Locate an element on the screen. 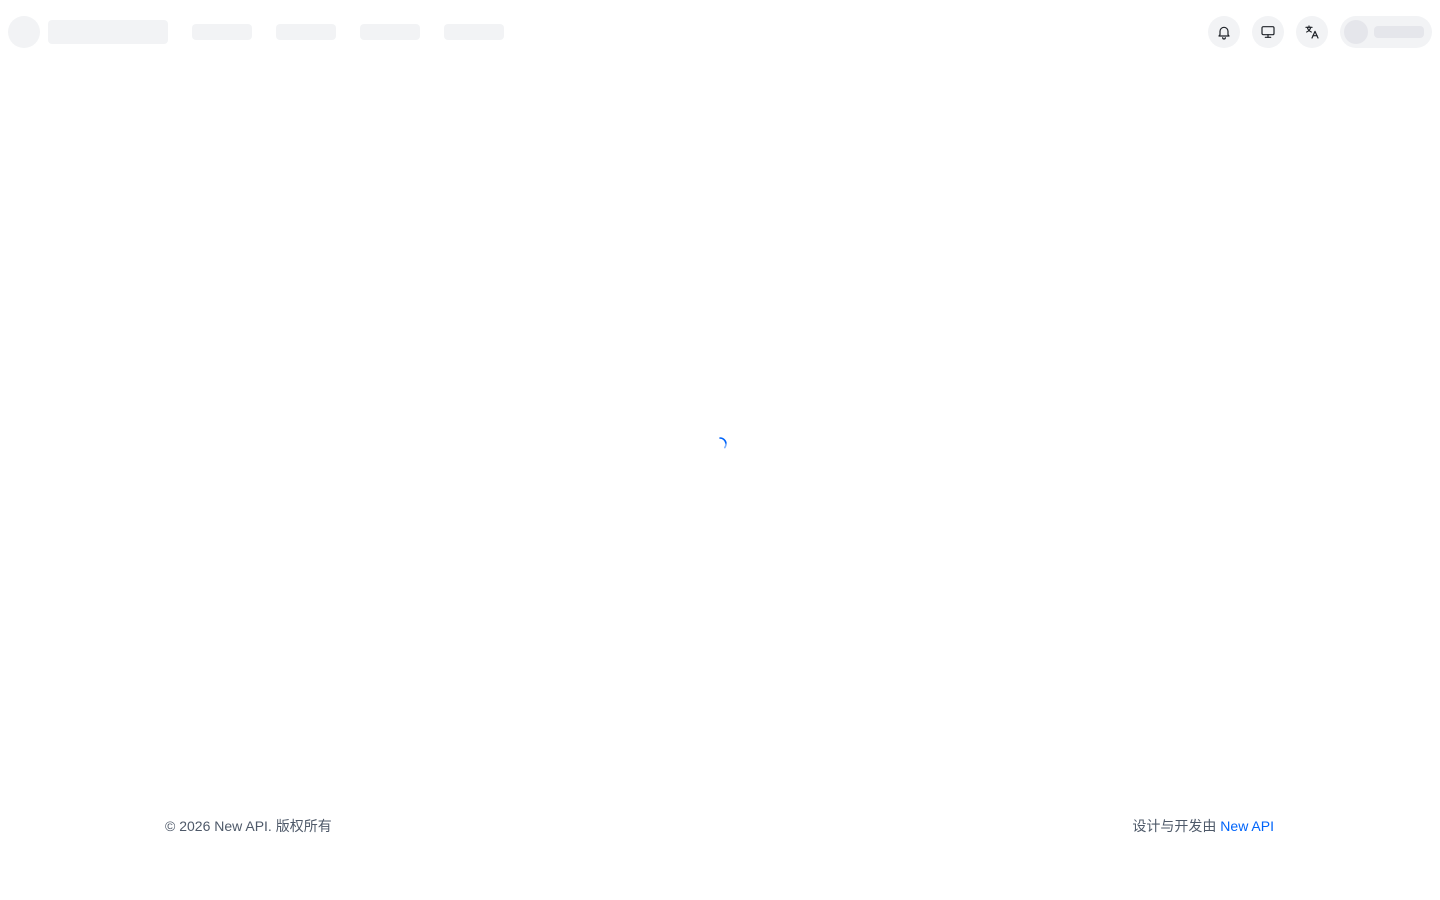 This screenshot has height=900, width=1440. theme-toggle-button is located at coordinates (1268, 32).